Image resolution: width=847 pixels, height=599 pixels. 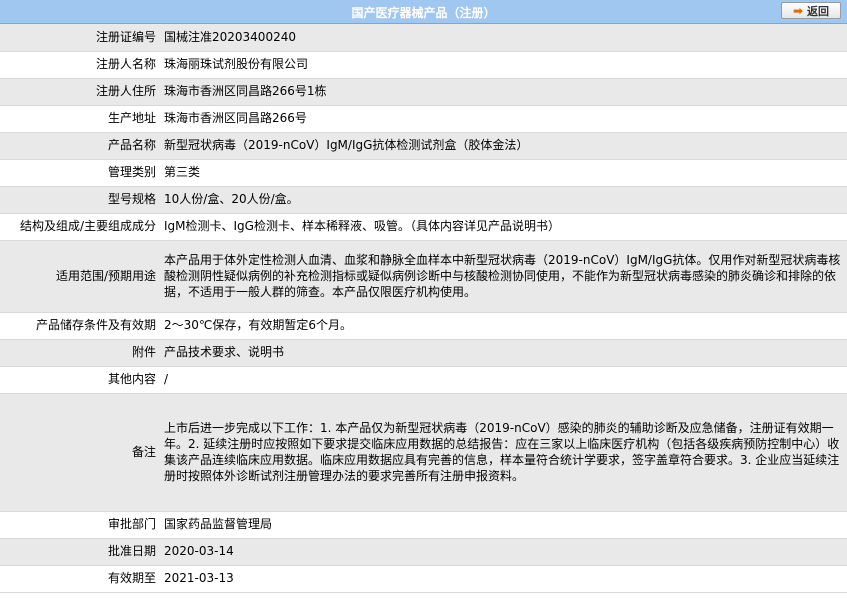 I want to click on page-title: 国产医疗器械产品（注册）, so click(x=423, y=13).